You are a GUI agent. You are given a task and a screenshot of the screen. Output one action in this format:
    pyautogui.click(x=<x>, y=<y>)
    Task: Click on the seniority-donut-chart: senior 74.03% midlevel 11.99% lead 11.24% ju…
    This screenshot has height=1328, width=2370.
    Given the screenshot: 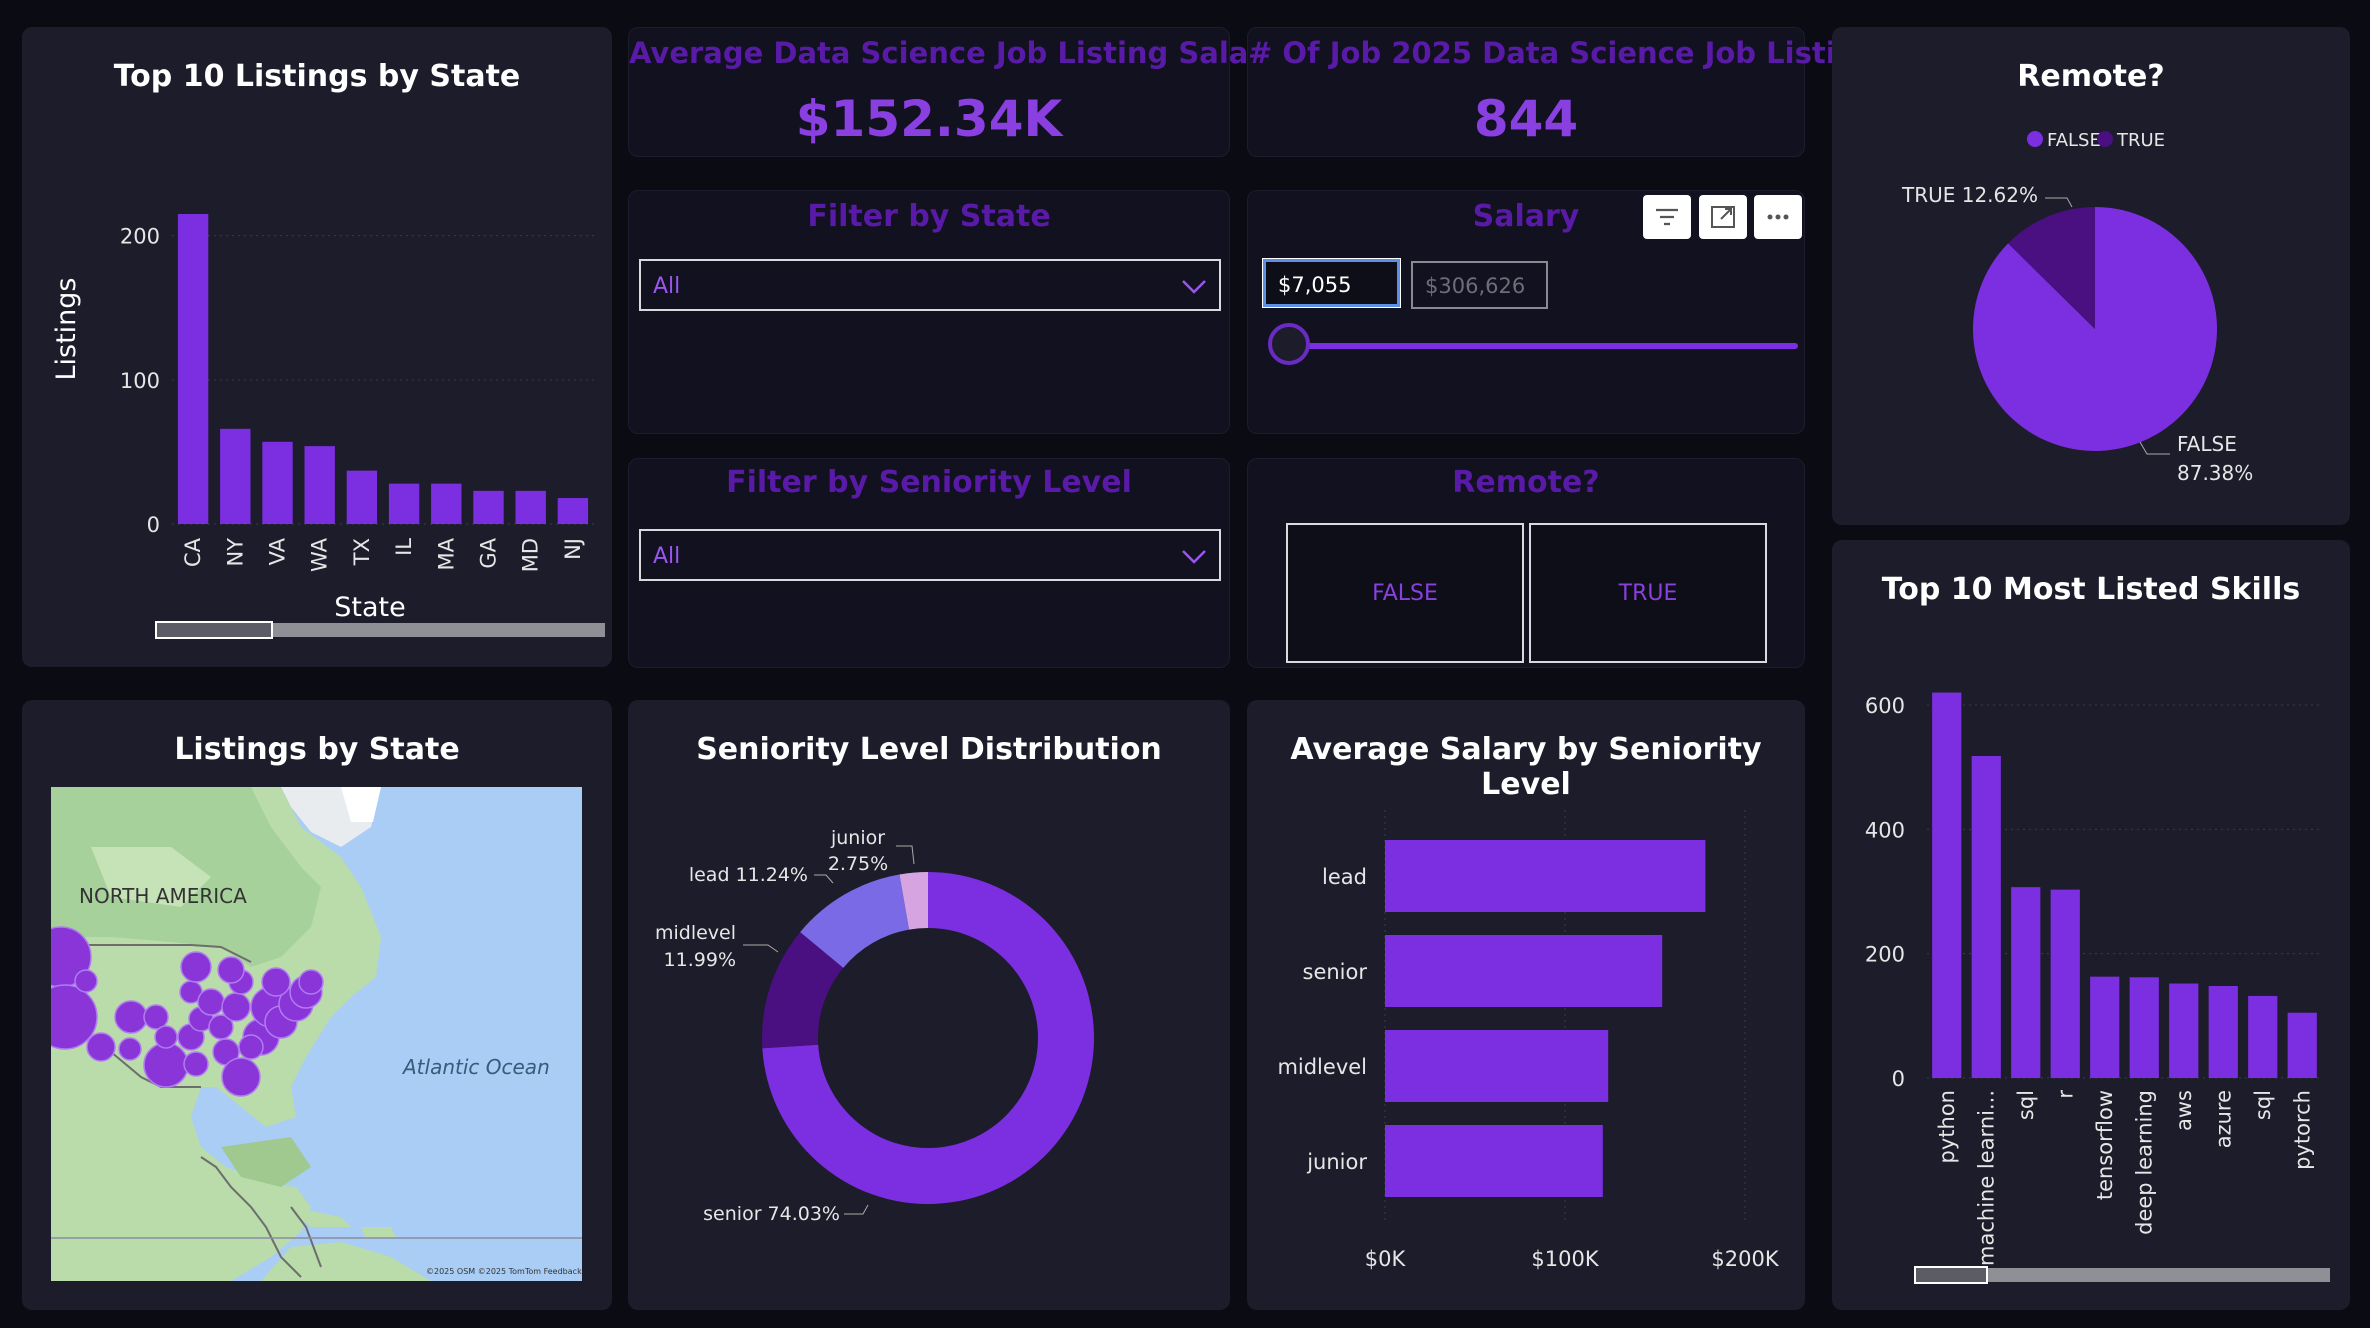 What is the action you would take?
    pyautogui.click(x=874, y=1026)
    